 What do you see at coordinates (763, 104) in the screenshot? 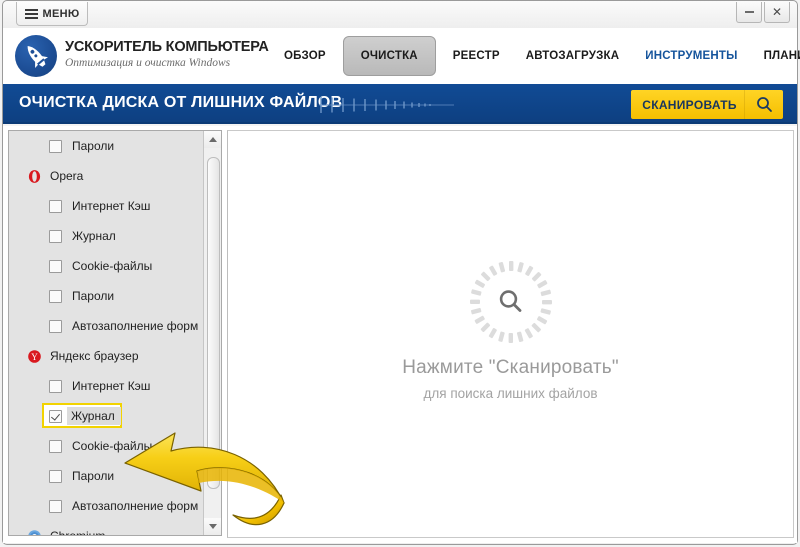
I see `search-icon` at bounding box center [763, 104].